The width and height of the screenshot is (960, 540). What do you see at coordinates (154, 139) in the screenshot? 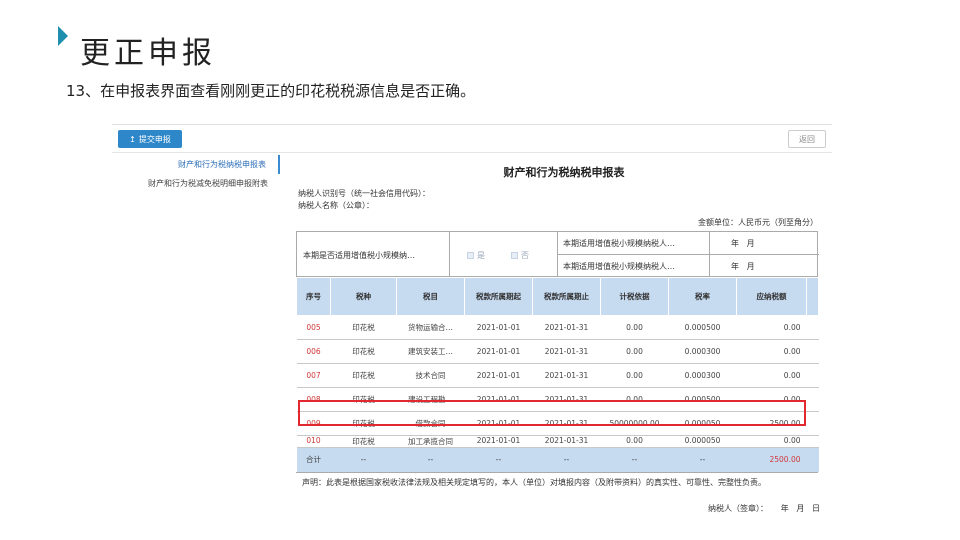
I see `submit-label: 提交申报` at bounding box center [154, 139].